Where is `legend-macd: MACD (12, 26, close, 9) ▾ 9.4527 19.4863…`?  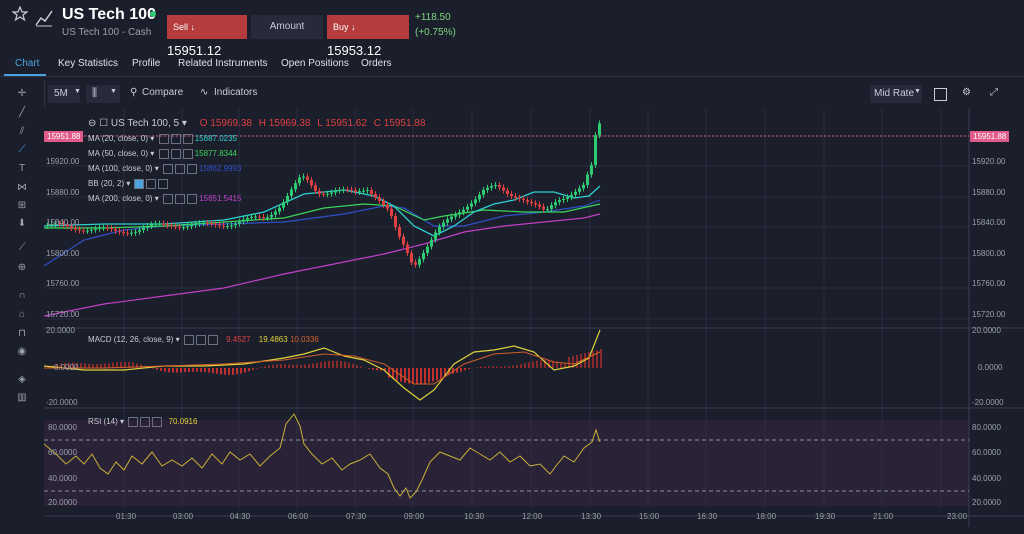 legend-macd: MACD (12, 26, close, 9) ▾ 9.4527 19.4863… is located at coordinates (203, 340).